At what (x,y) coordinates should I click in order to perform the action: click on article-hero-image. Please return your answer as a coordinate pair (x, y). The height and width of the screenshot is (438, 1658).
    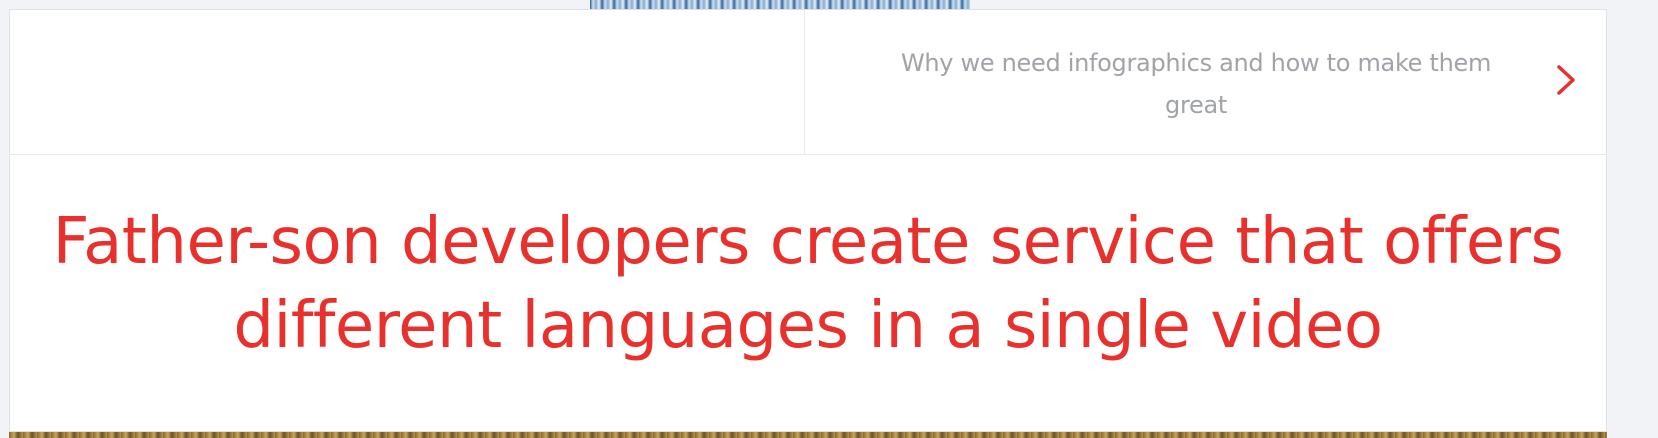
    Looking at the image, I should click on (808, 435).